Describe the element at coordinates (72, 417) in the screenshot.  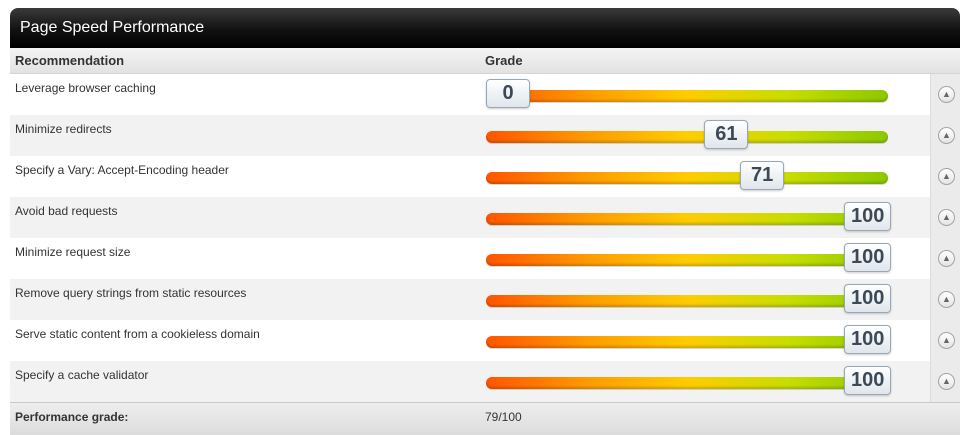
I see `performance-grade-label: Performance grade:` at that location.